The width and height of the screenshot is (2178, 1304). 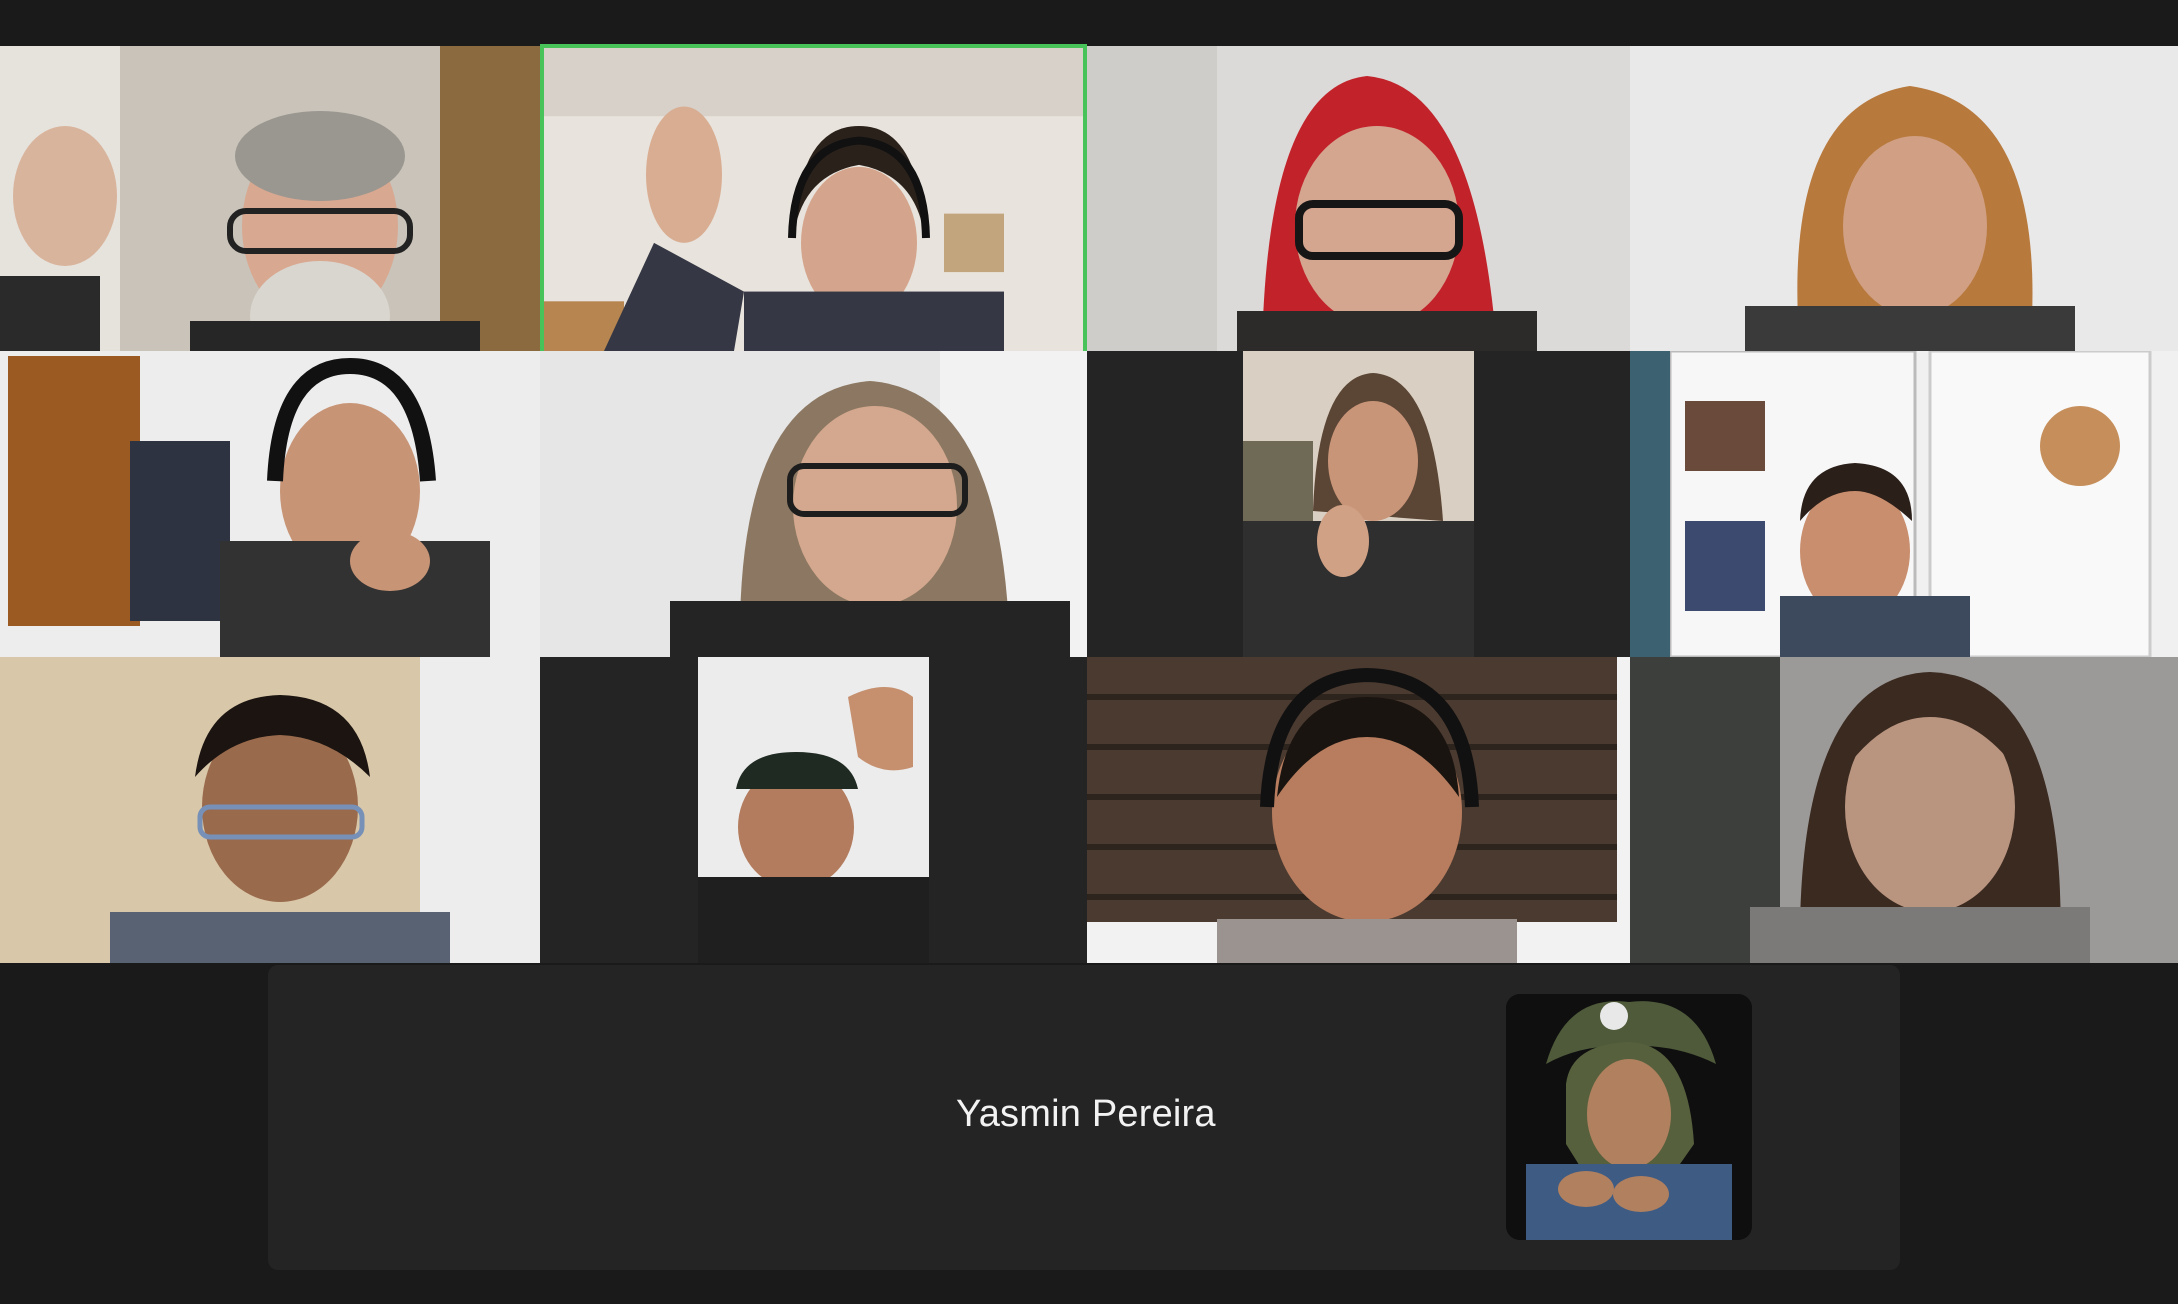 I want to click on profile-photo-icon, so click(x=1629, y=1117).